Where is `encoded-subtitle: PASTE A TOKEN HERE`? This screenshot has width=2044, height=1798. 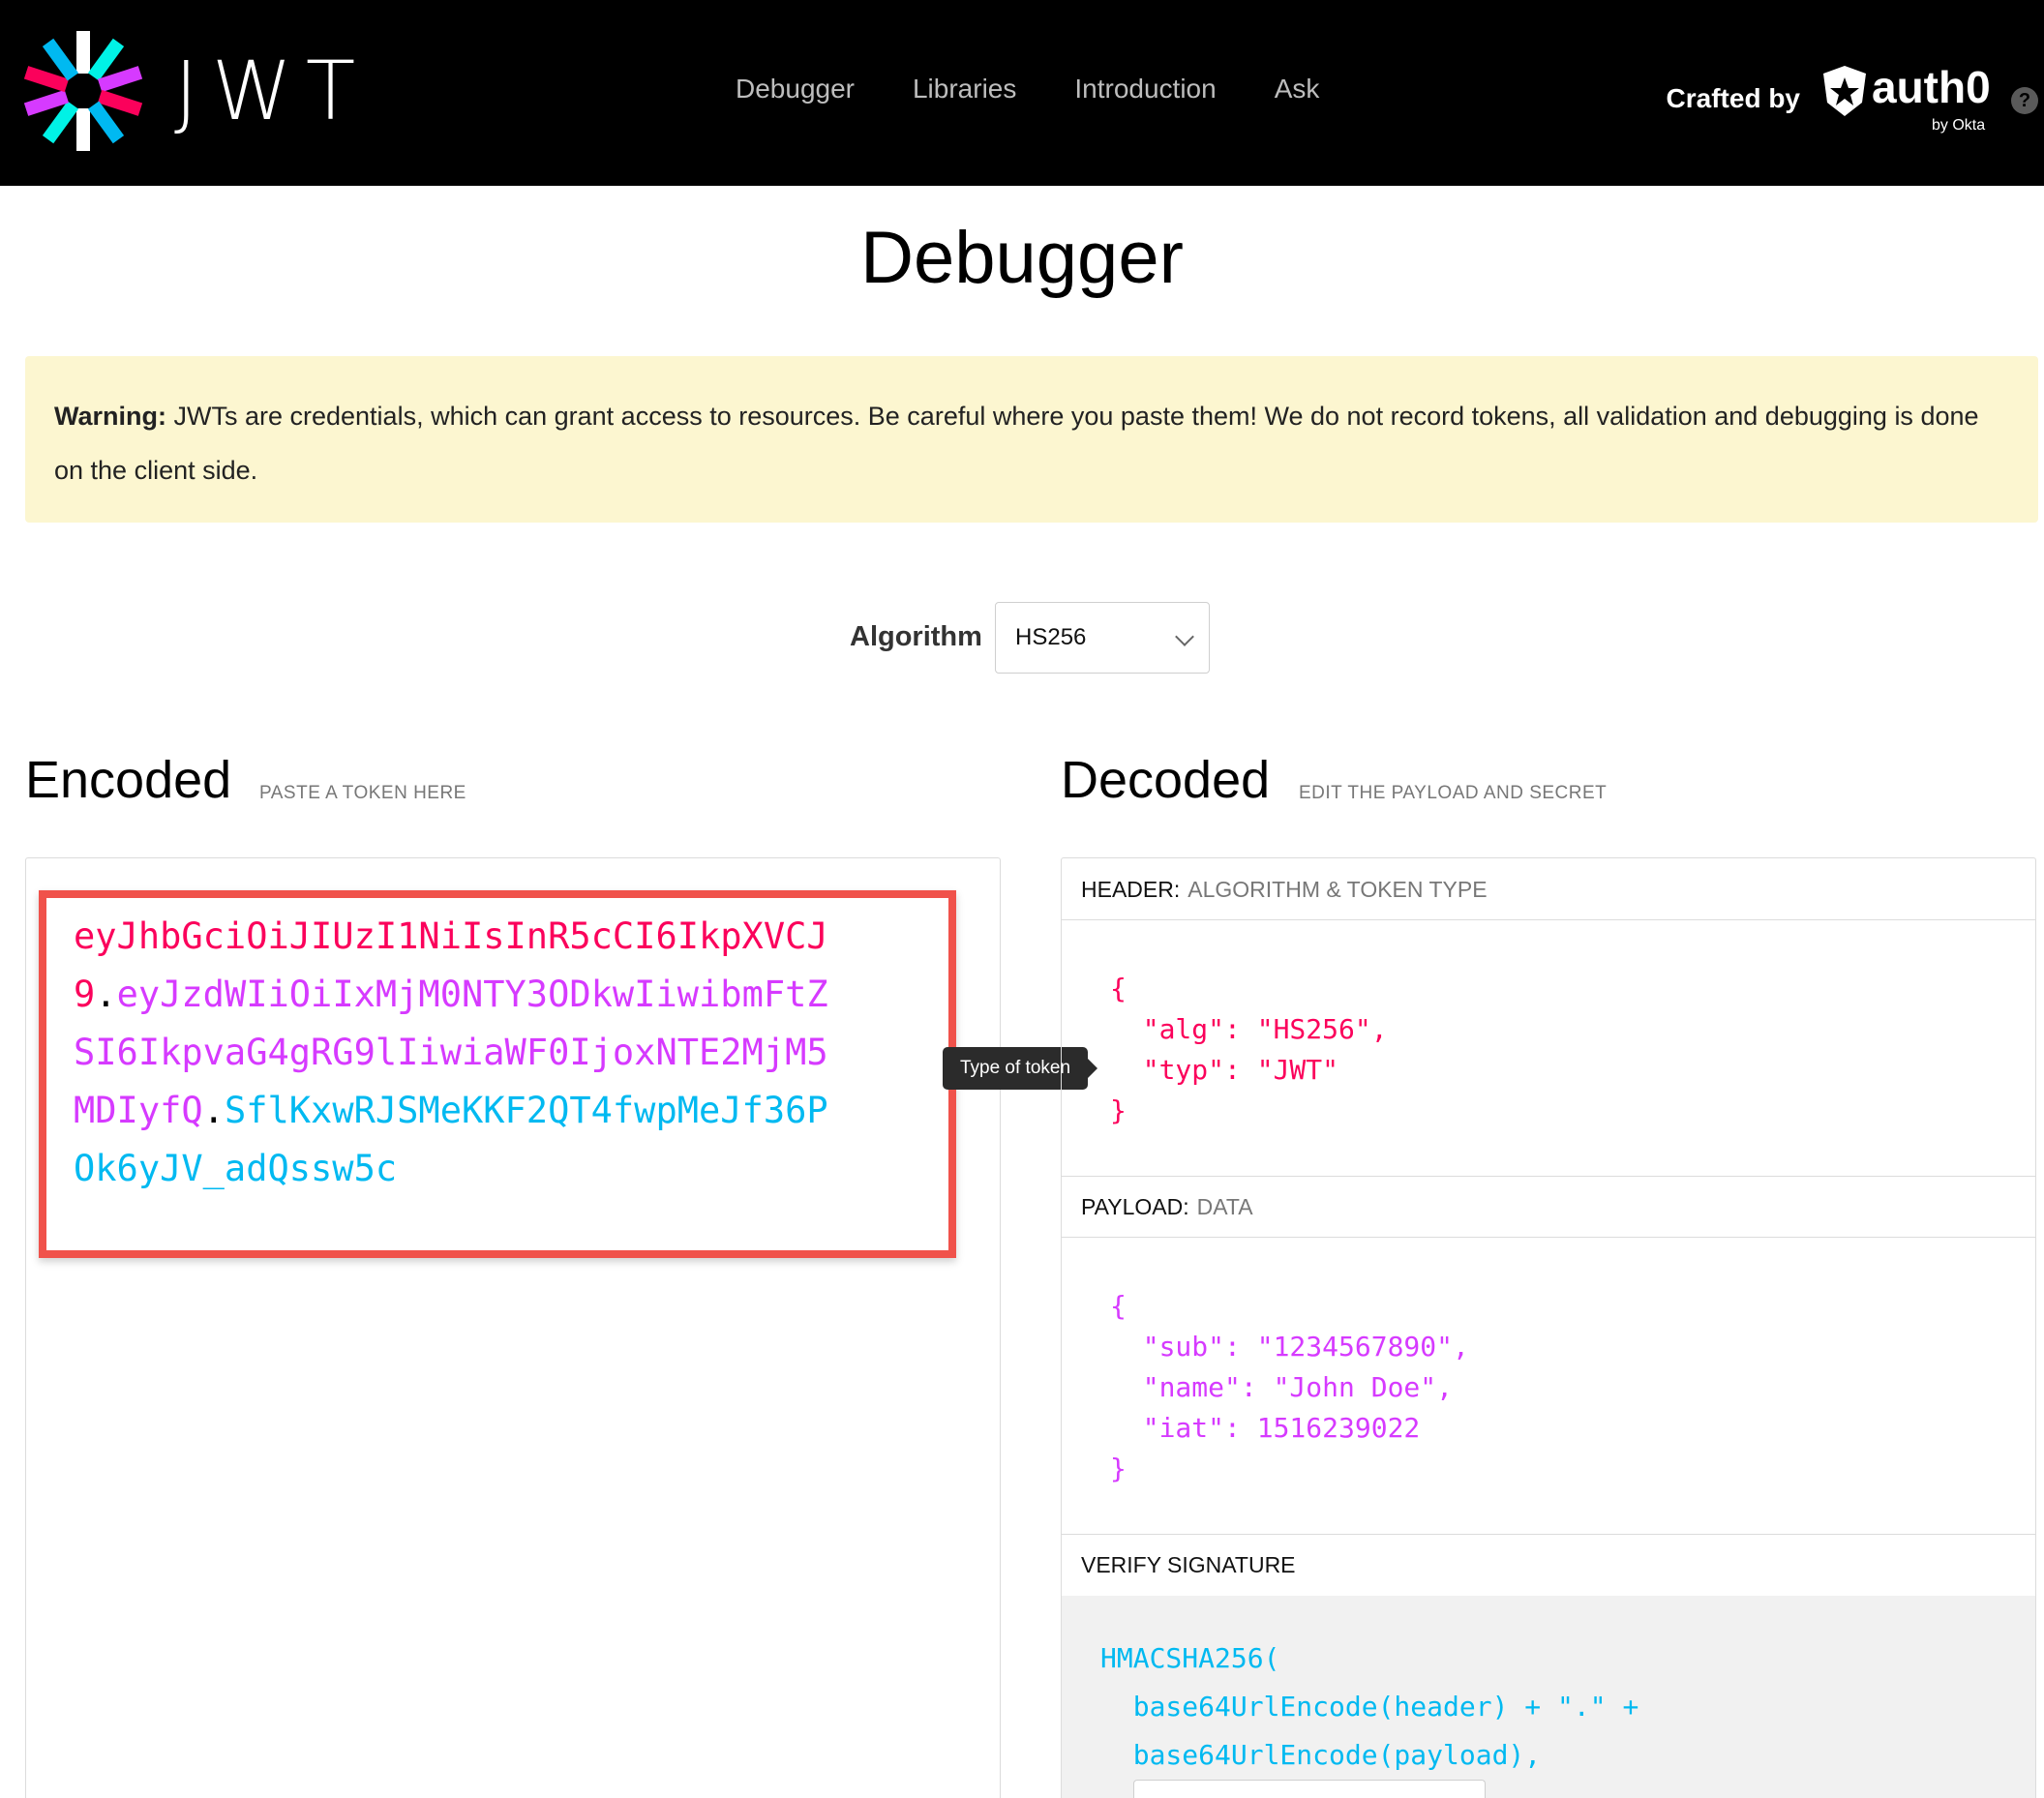 encoded-subtitle: PASTE A TOKEN HERE is located at coordinates (362, 793).